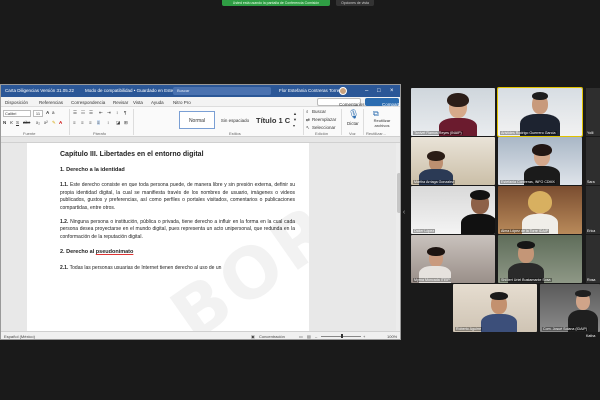  Describe the element at coordinates (40, 90) in the screenshot. I see `document-title: Carta Diligencias Versión 31.05.22` at that location.